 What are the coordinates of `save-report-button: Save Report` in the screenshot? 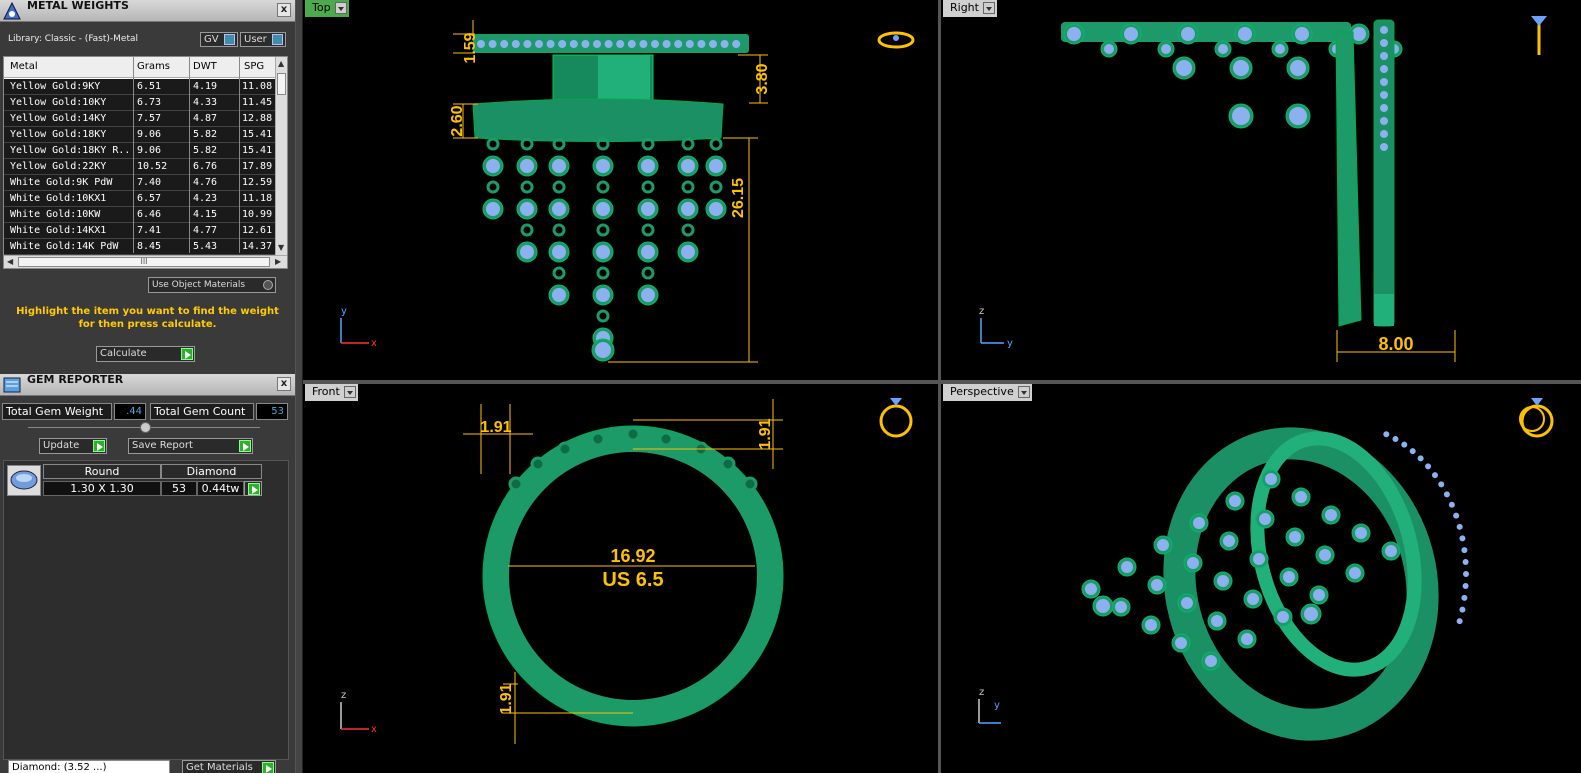 It's located at (190, 446).